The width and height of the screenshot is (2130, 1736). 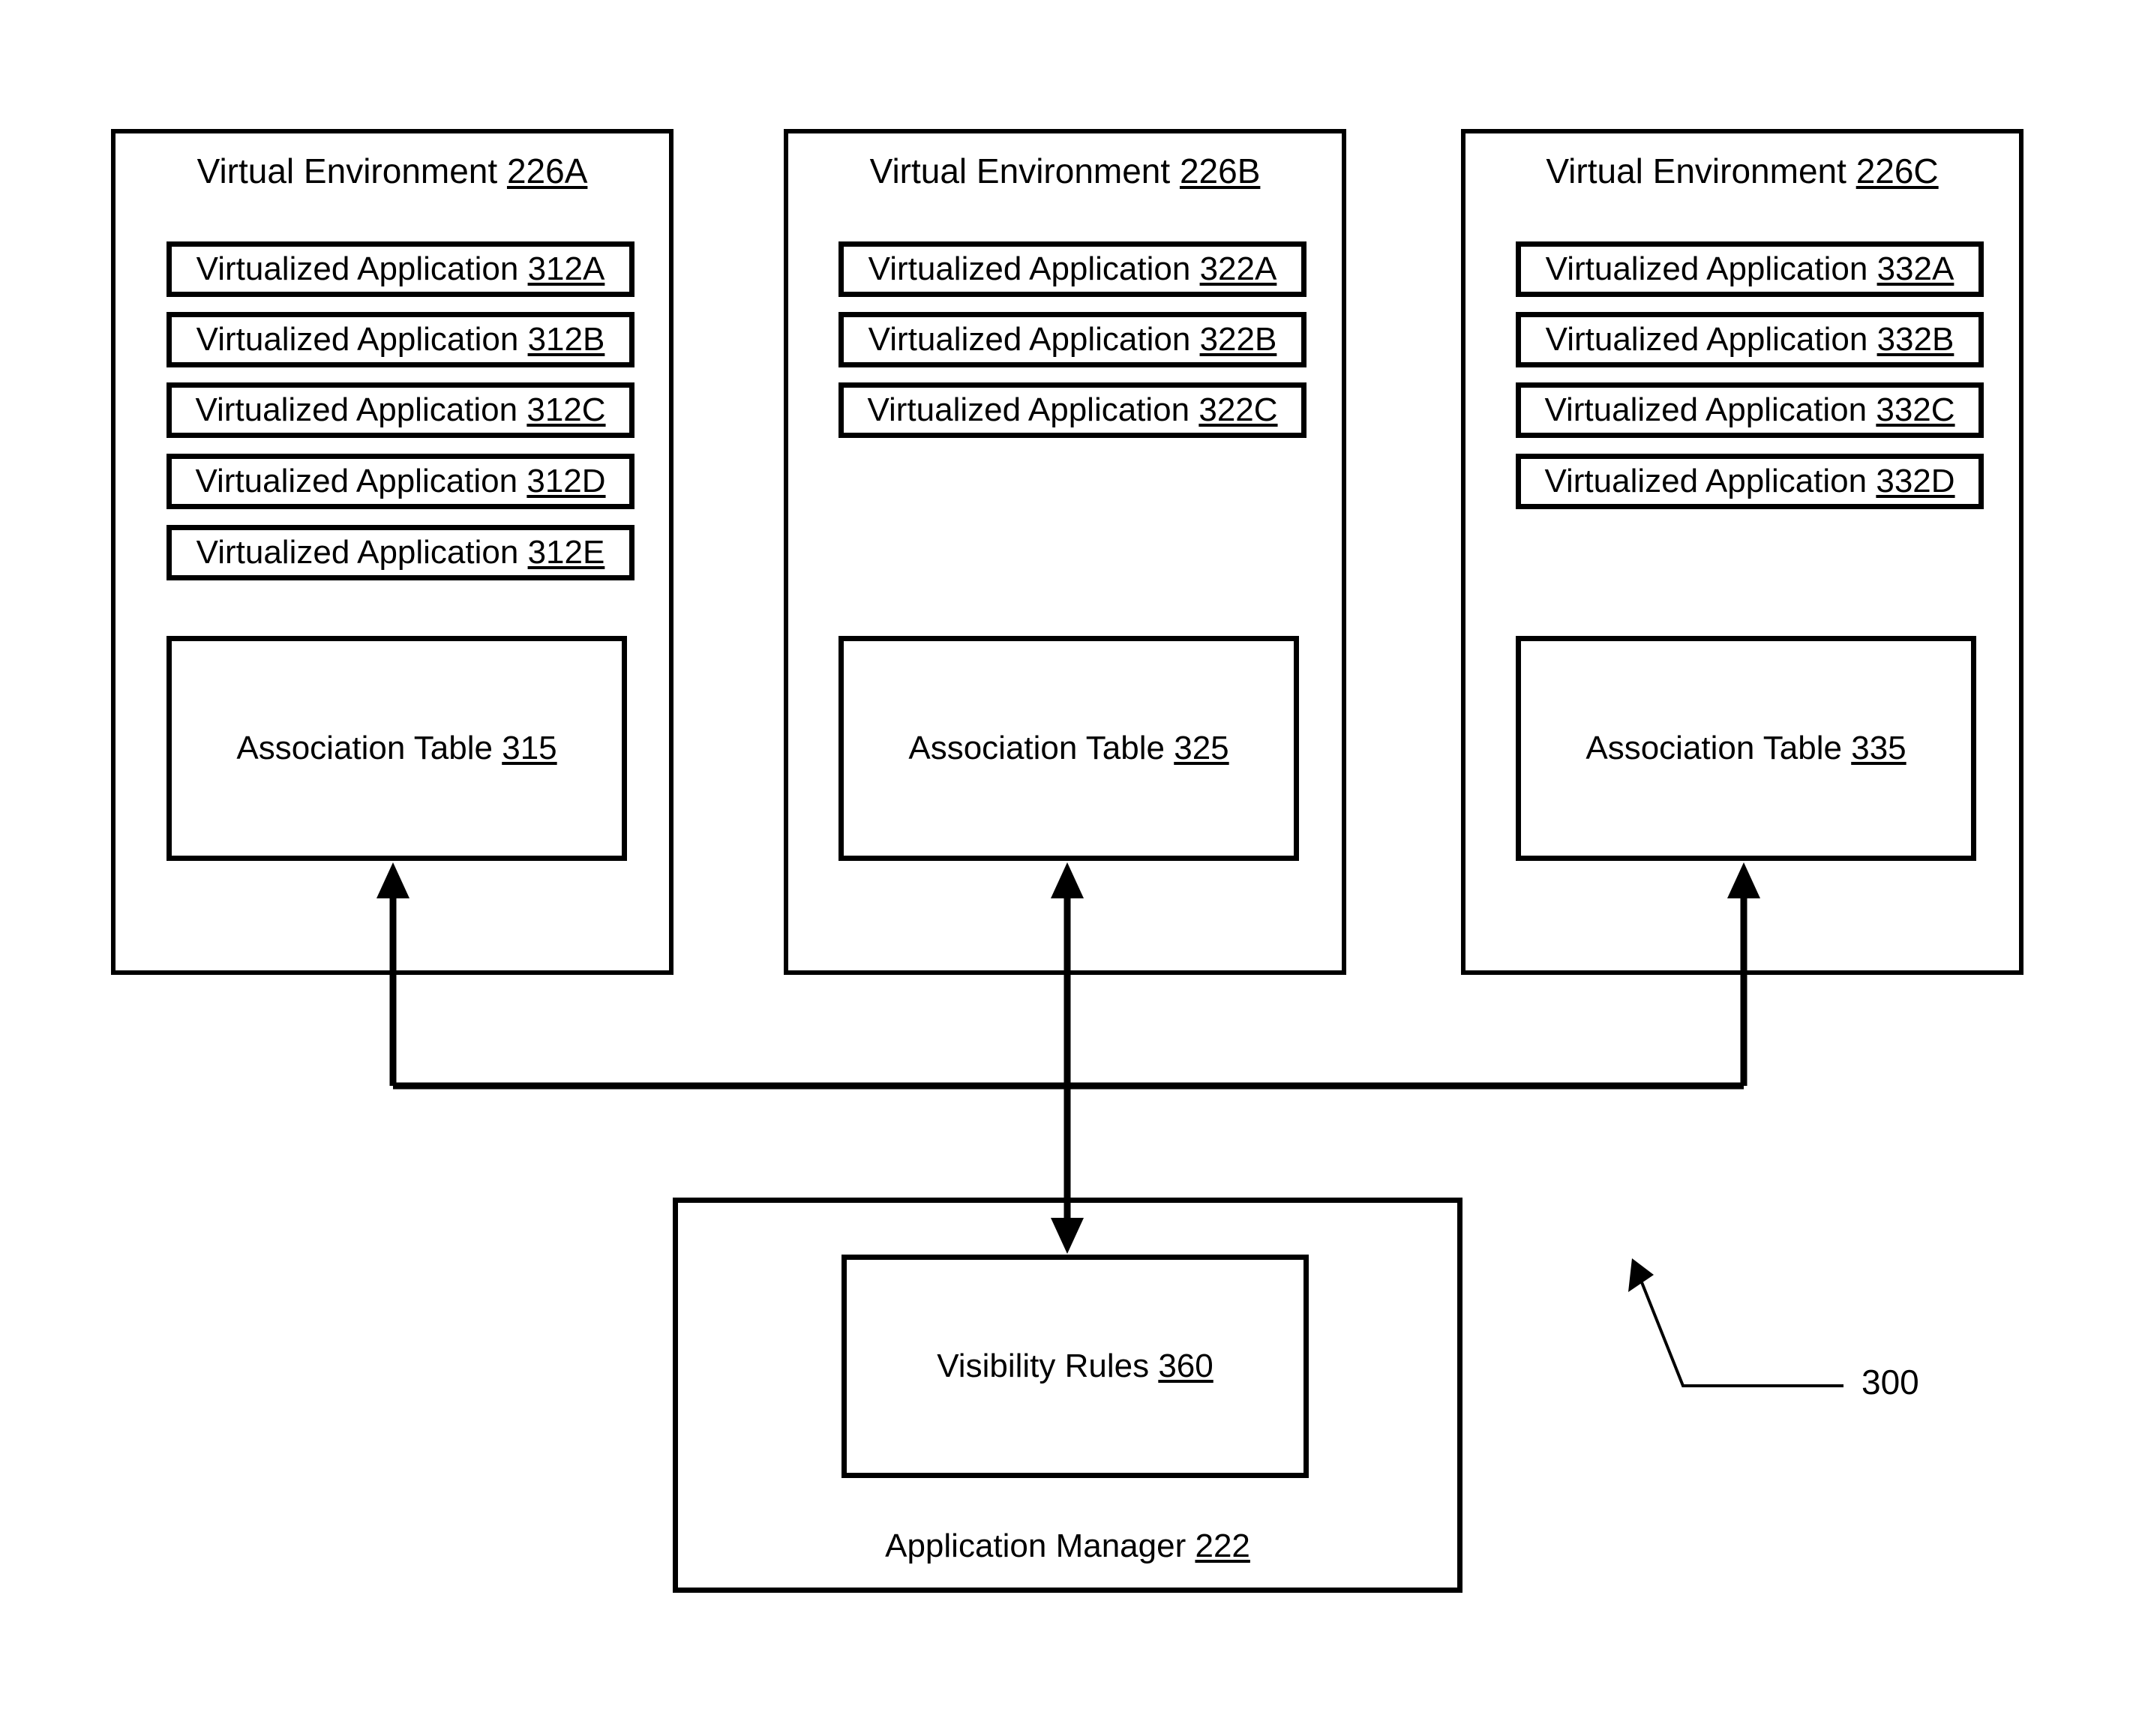 I want to click on application-manager-222-label: Application Manager 222, so click(x=1067, y=1546).